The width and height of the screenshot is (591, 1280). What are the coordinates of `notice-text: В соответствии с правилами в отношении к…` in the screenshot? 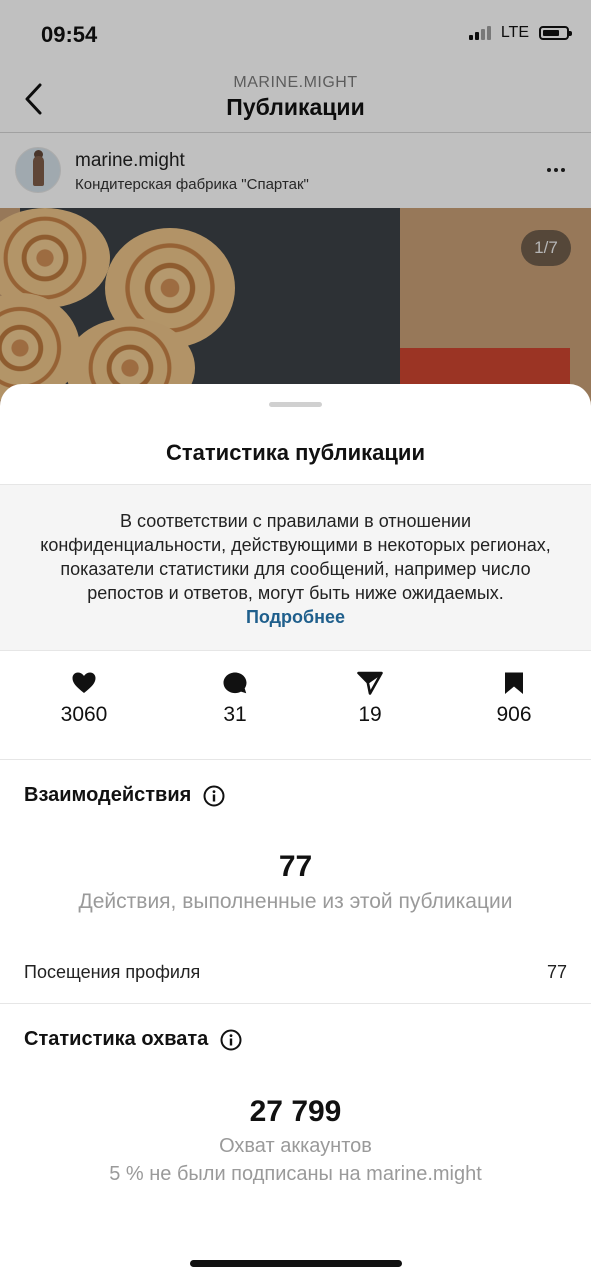 It's located at (295, 557).